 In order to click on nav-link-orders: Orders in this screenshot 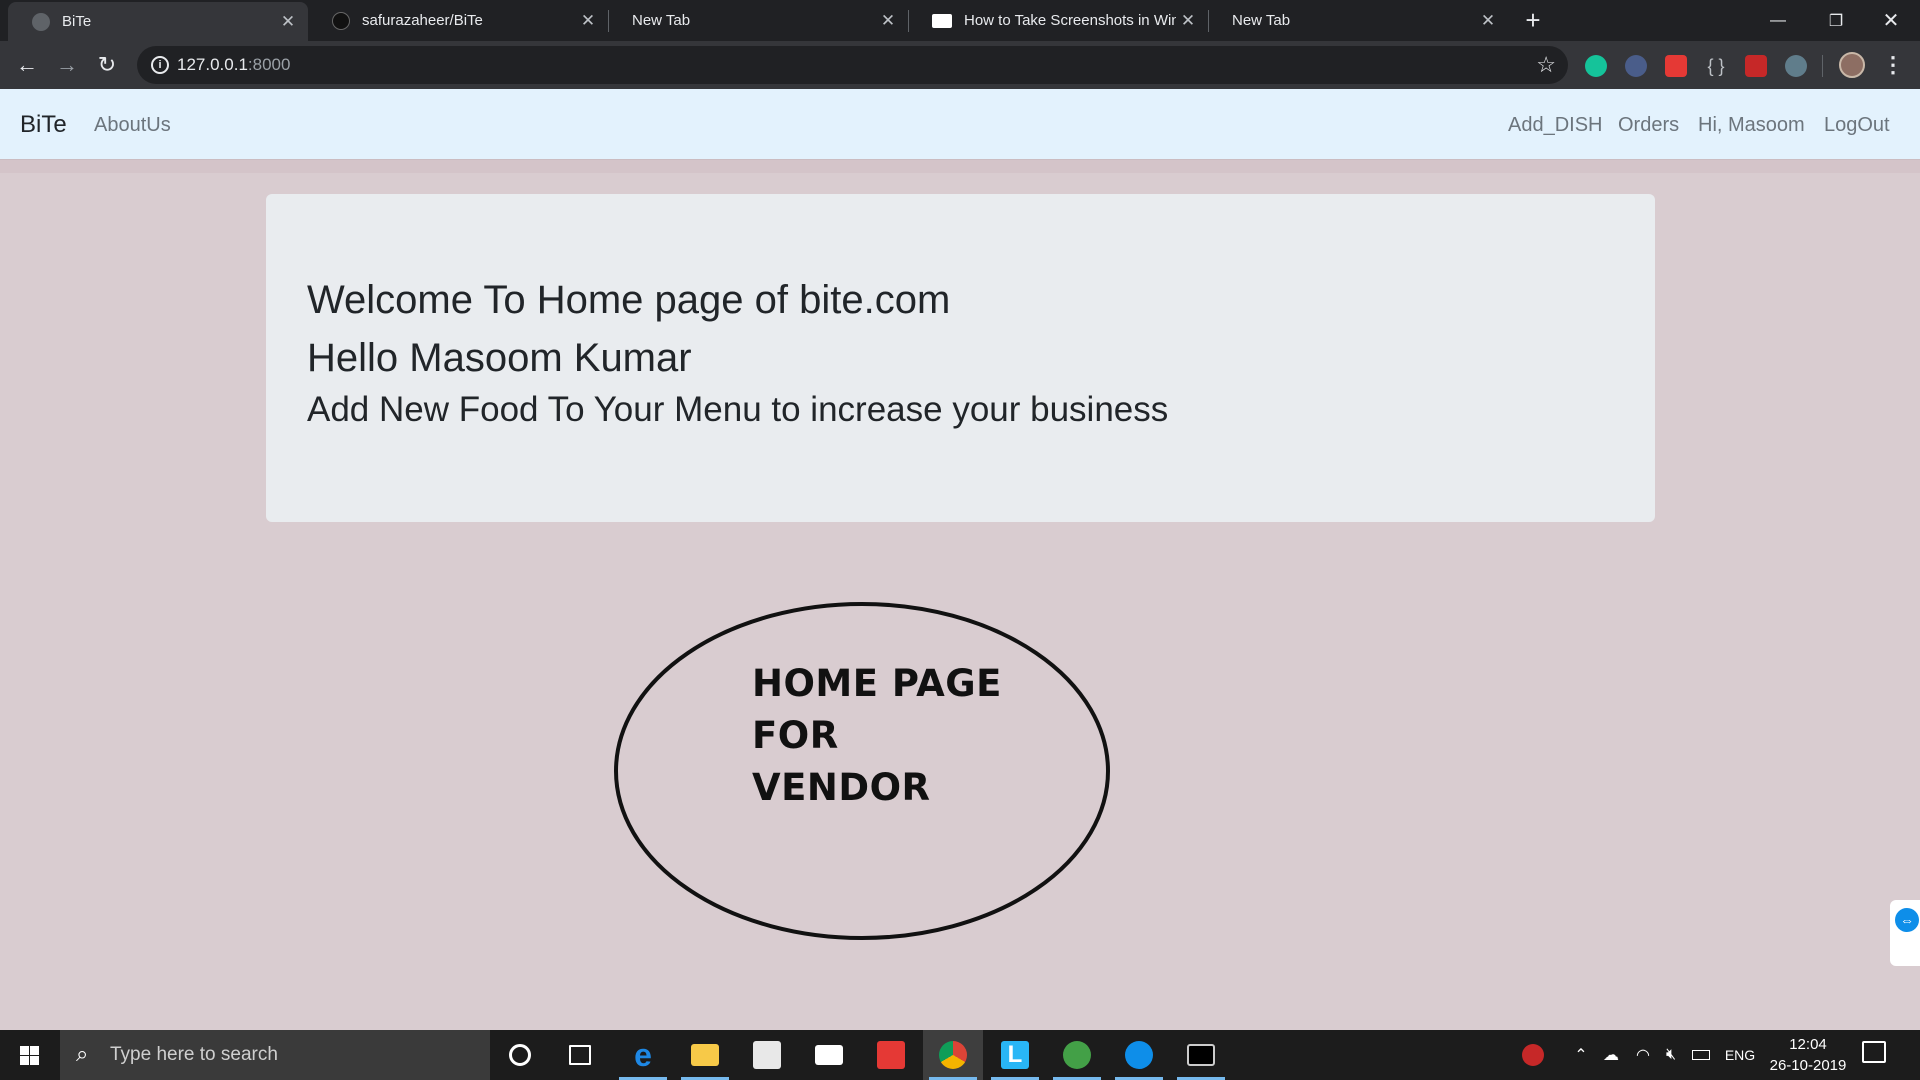, I will do `click(1648, 125)`.